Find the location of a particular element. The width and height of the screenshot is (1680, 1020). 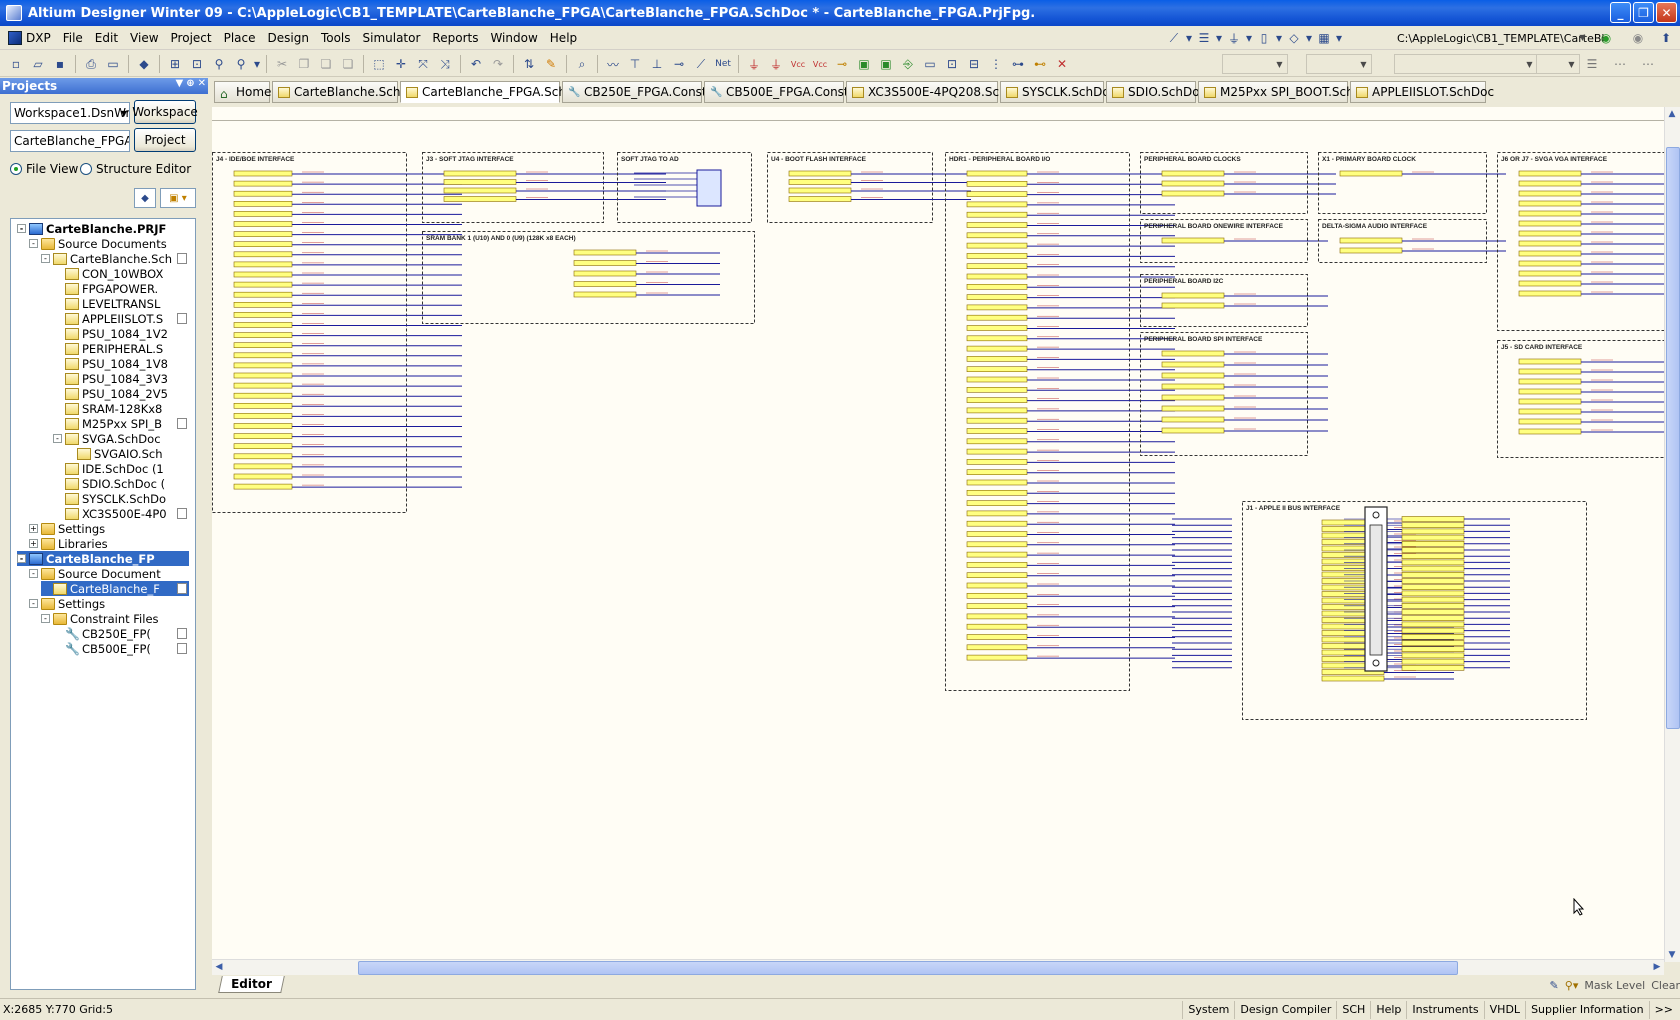

panel-menu-icon: ▼ is located at coordinates (180, 83).